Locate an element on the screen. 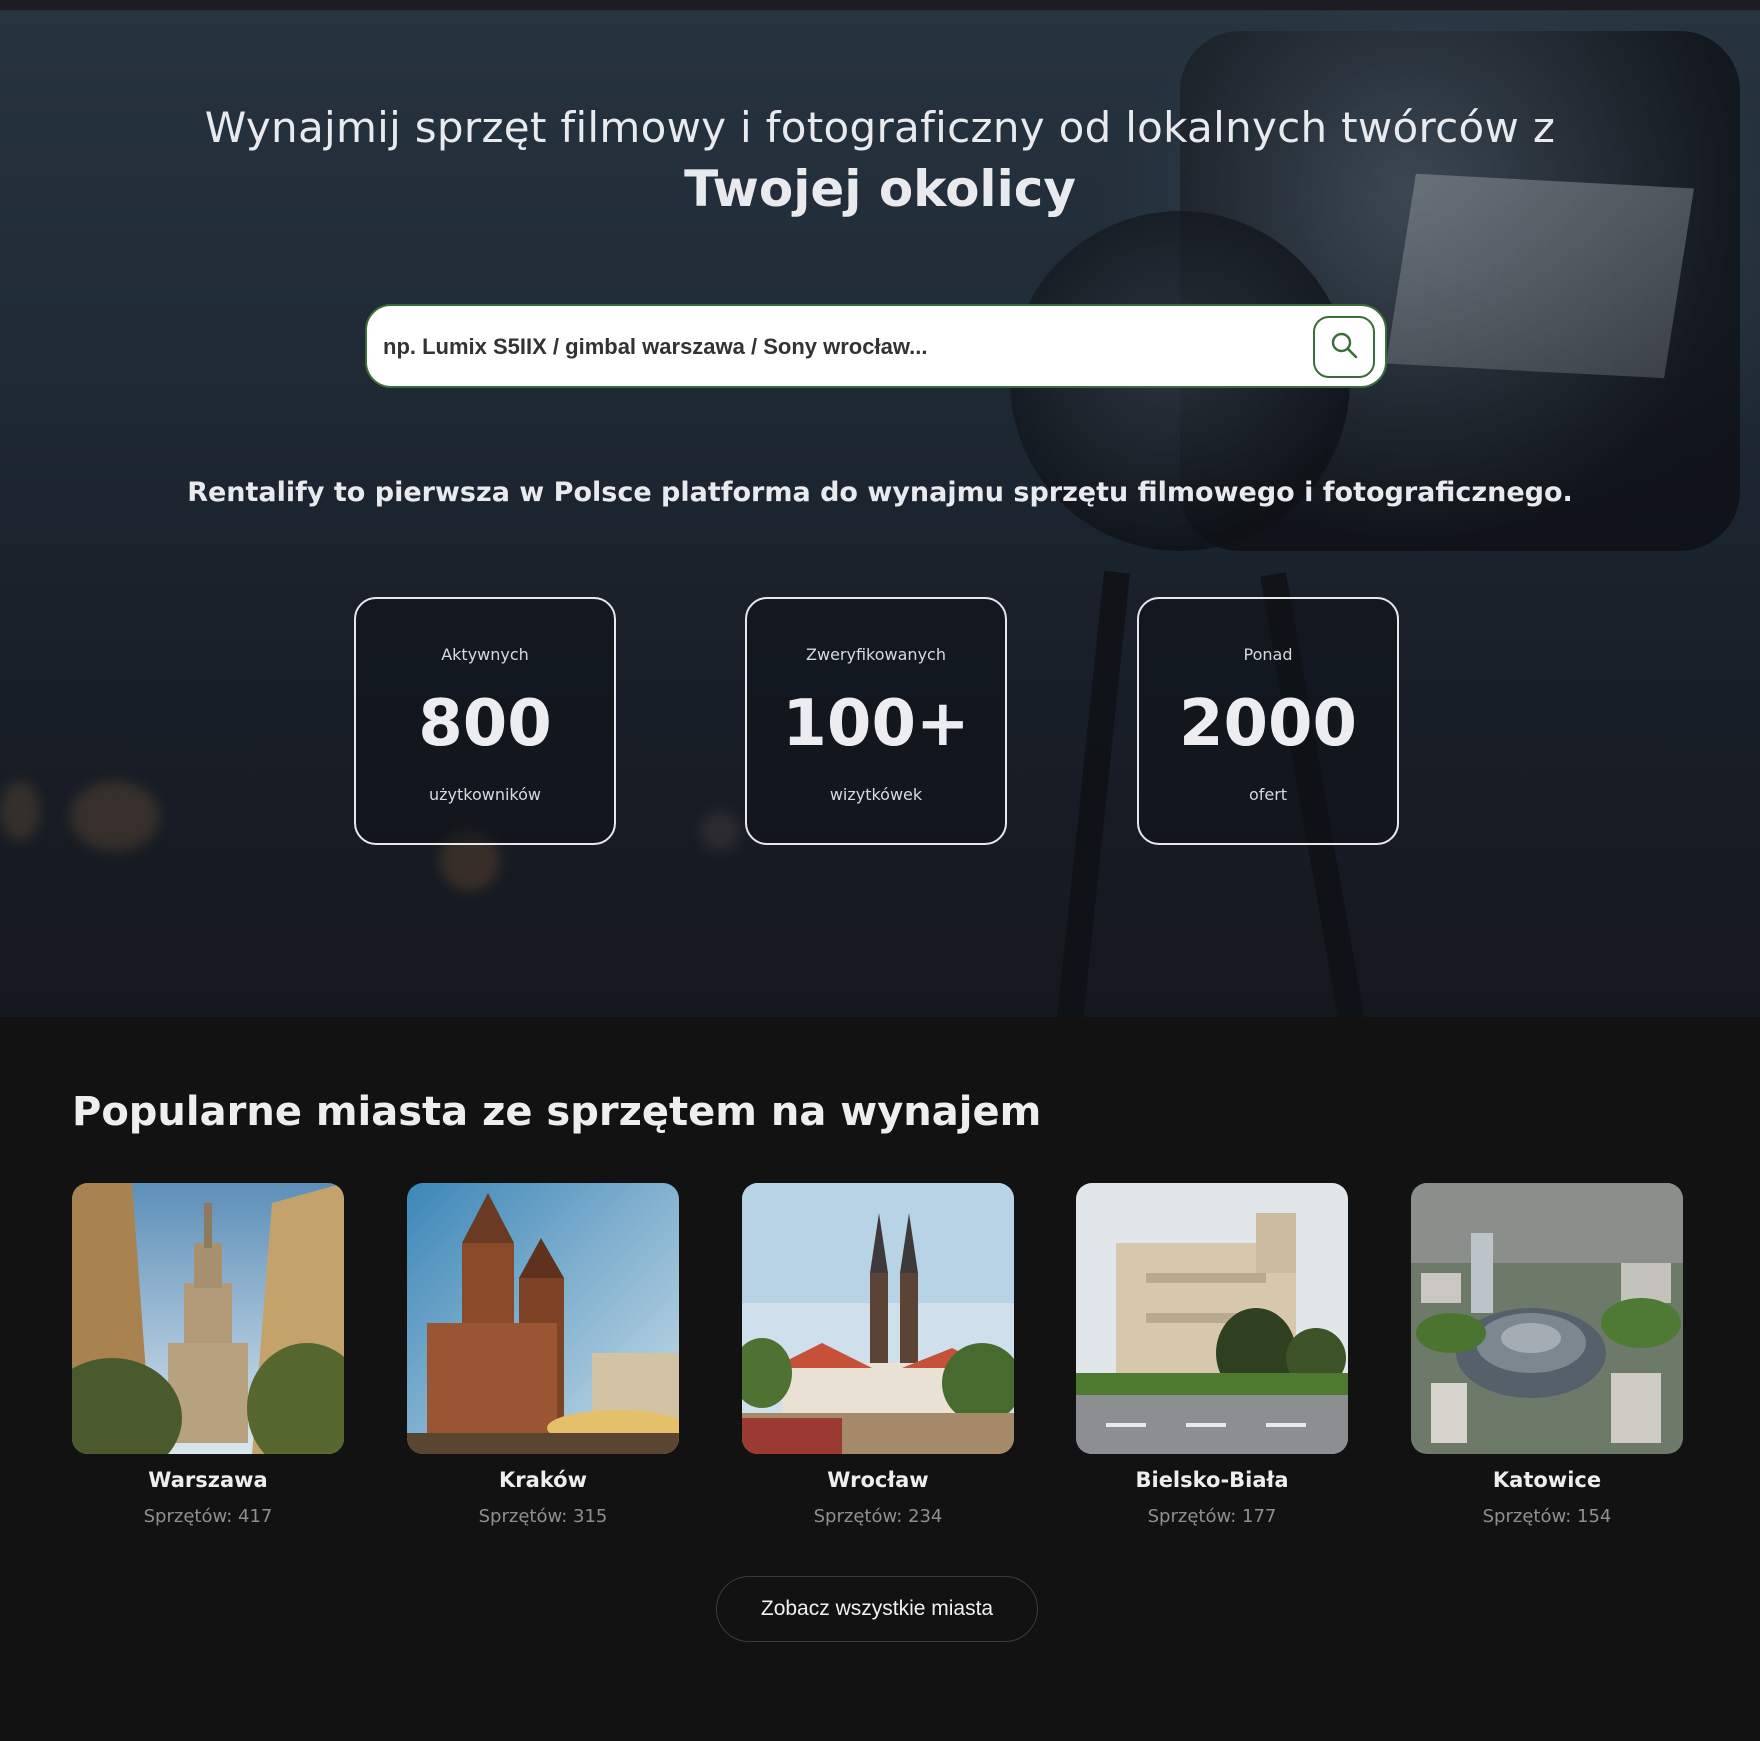 The image size is (1760, 1741). search-bar is located at coordinates (876, 346).